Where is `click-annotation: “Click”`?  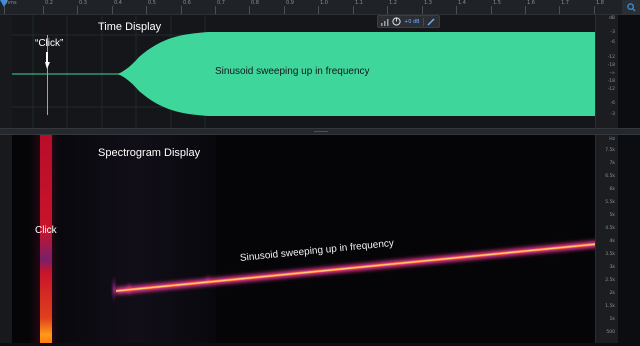 click-annotation: “Click” is located at coordinates (49, 43).